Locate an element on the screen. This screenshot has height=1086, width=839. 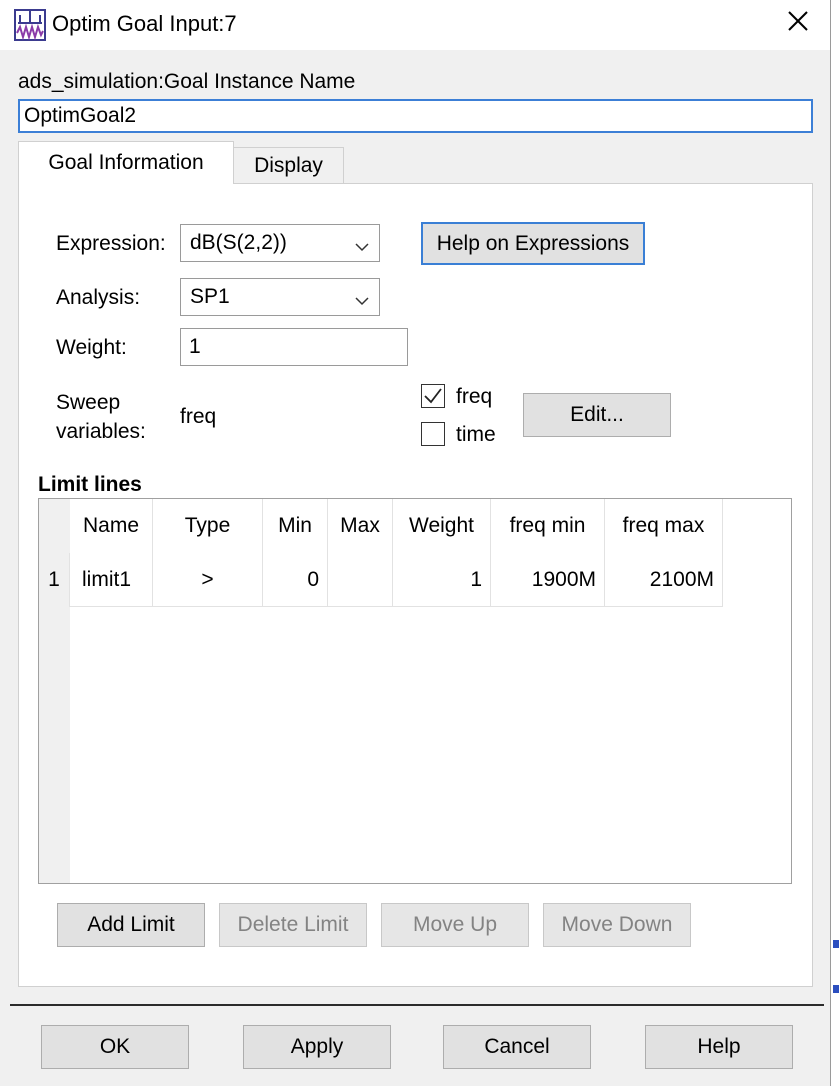
add-limit-button: Add Limit is located at coordinates (131, 925).